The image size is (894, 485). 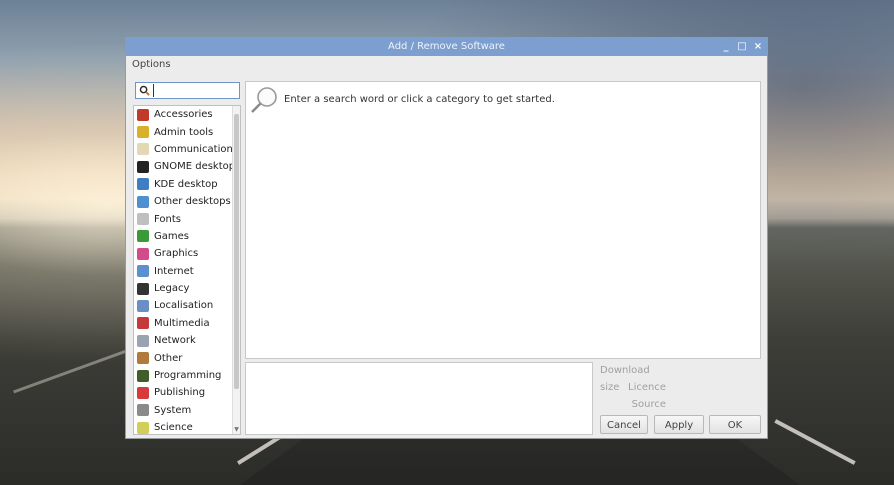 I want to click on category-label: Accessories, so click(x=183, y=115).